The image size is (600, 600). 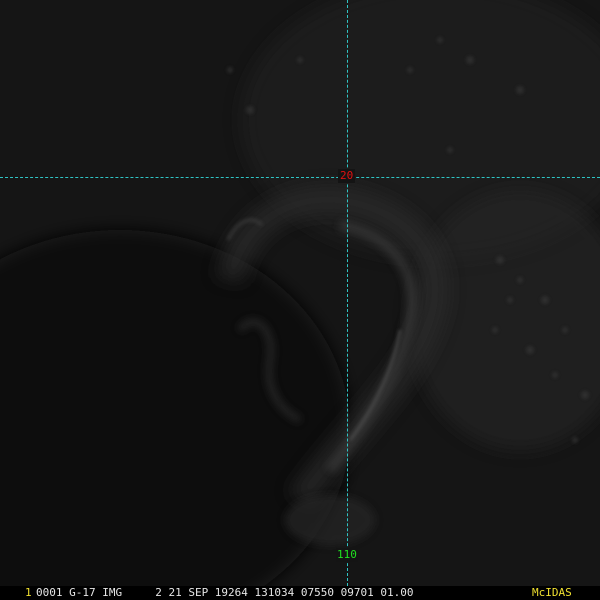 I want to click on mcidas-brand: McIDAS, so click(x=552, y=592).